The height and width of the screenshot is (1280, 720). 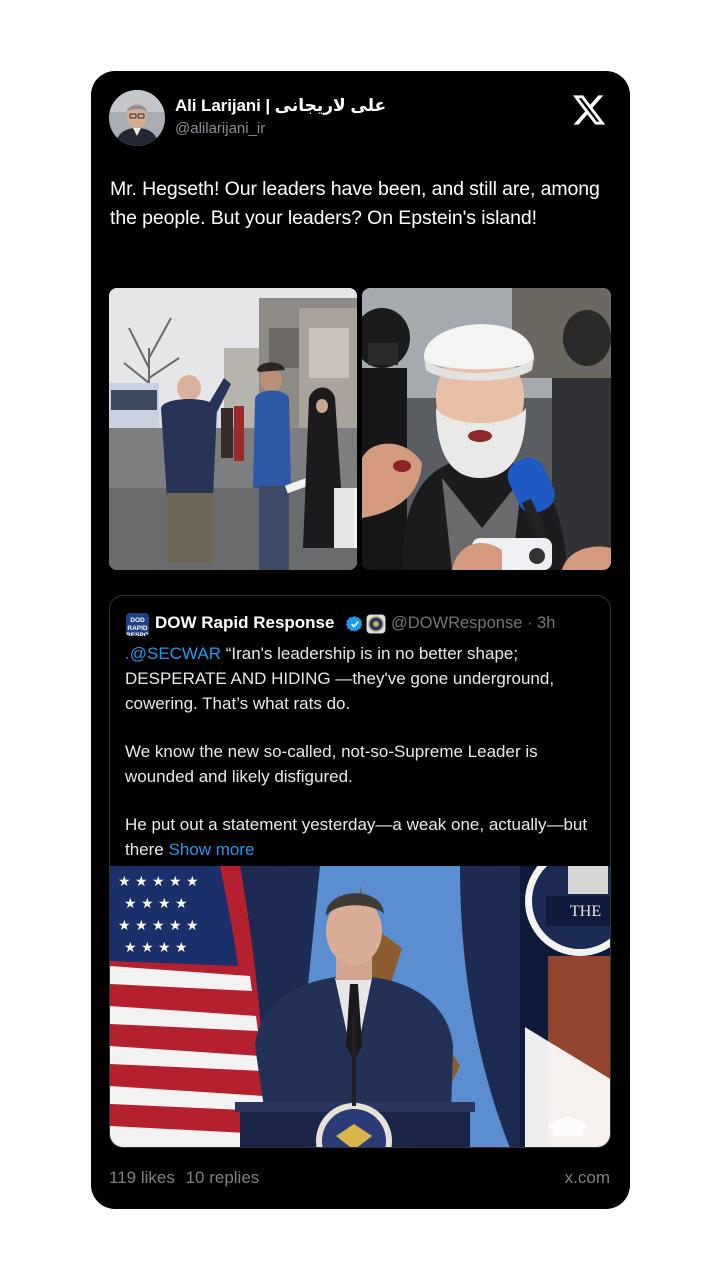 I want to click on quoted-author-name: DOW Rapid Response, so click(x=244, y=623).